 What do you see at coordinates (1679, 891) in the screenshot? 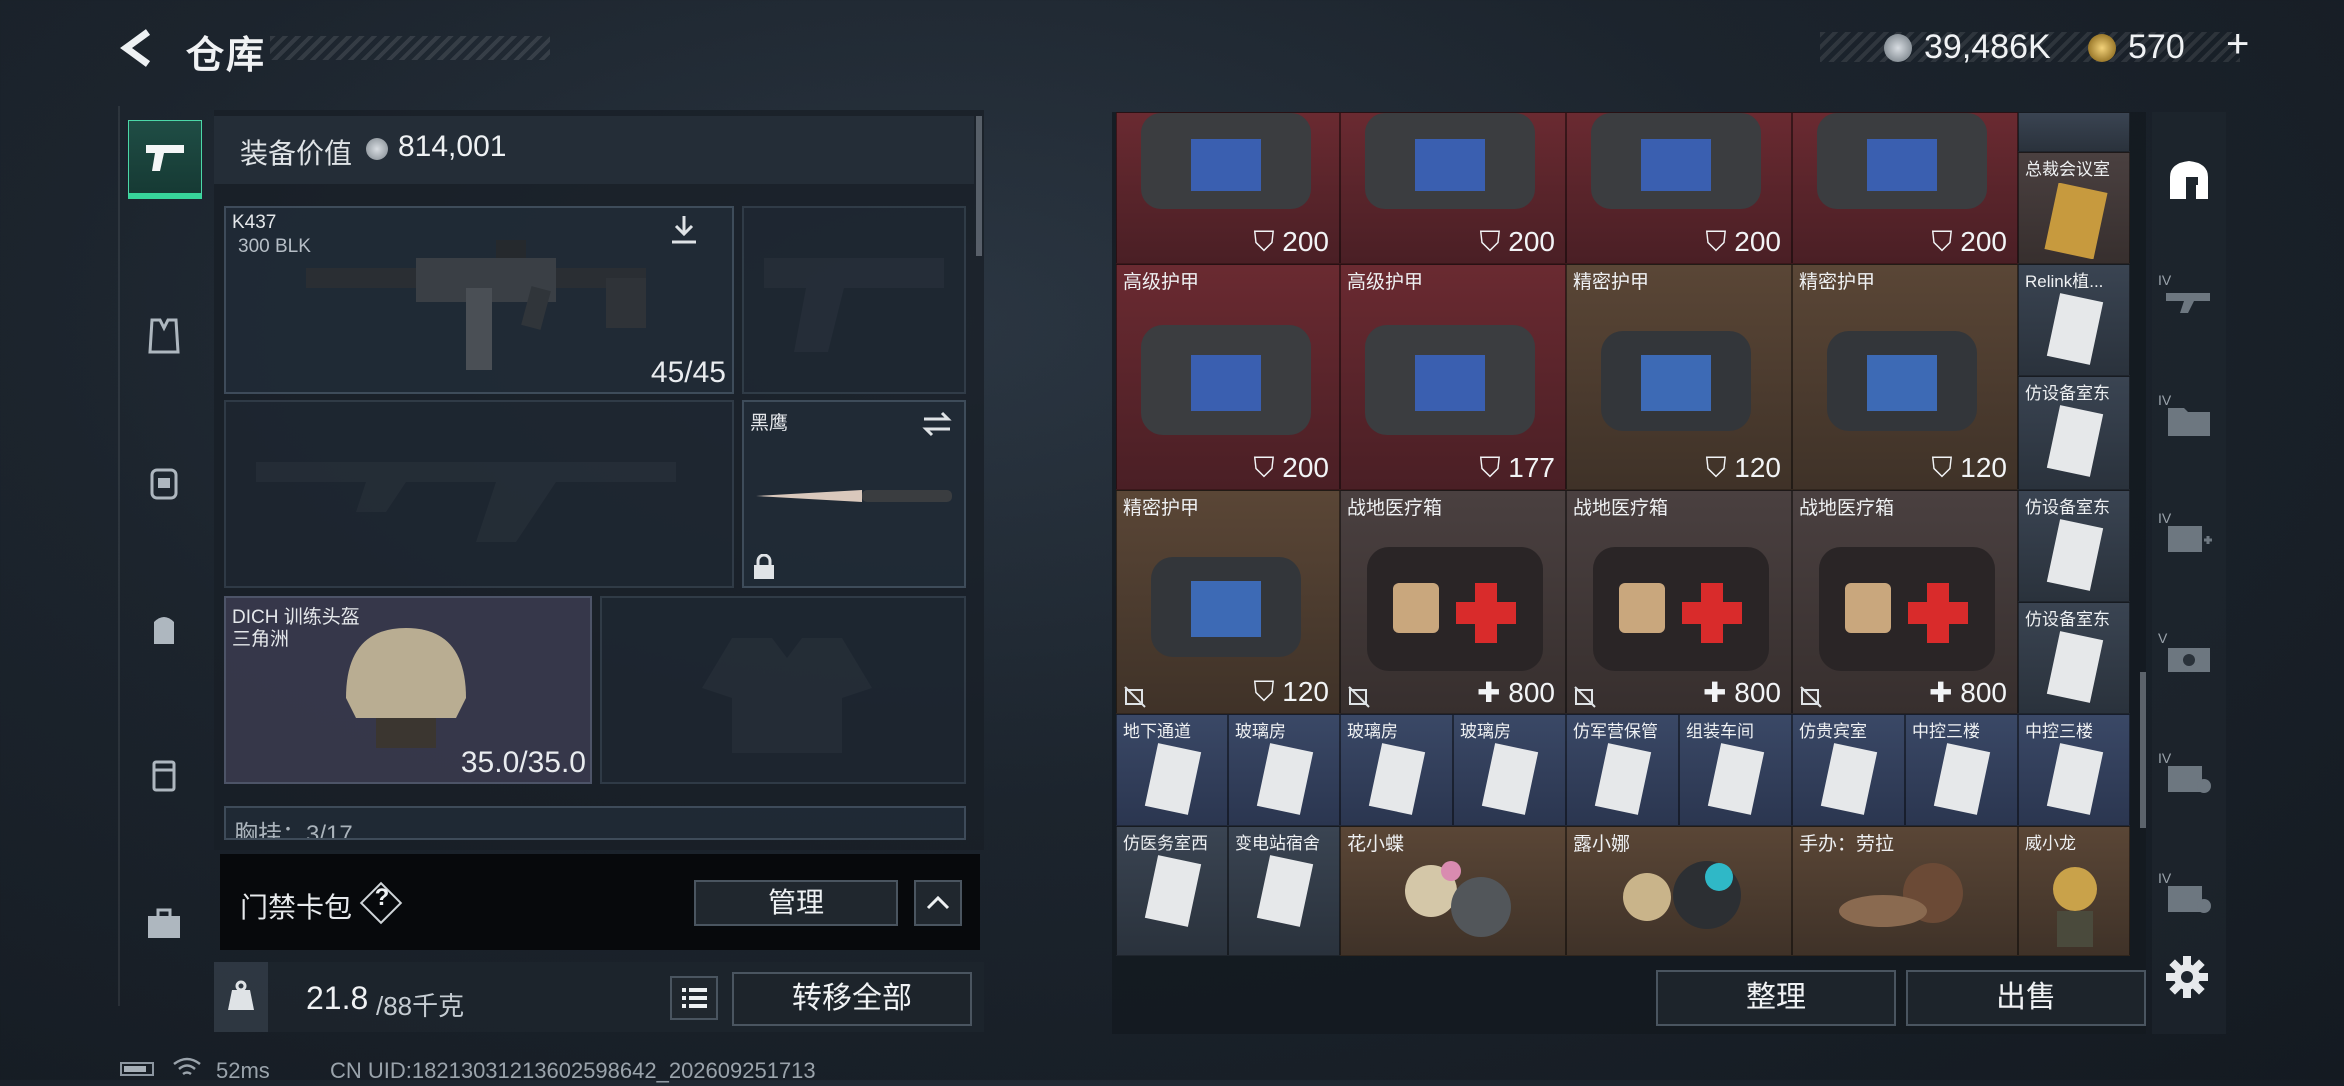
I see `grid-item: 露小娜` at bounding box center [1679, 891].